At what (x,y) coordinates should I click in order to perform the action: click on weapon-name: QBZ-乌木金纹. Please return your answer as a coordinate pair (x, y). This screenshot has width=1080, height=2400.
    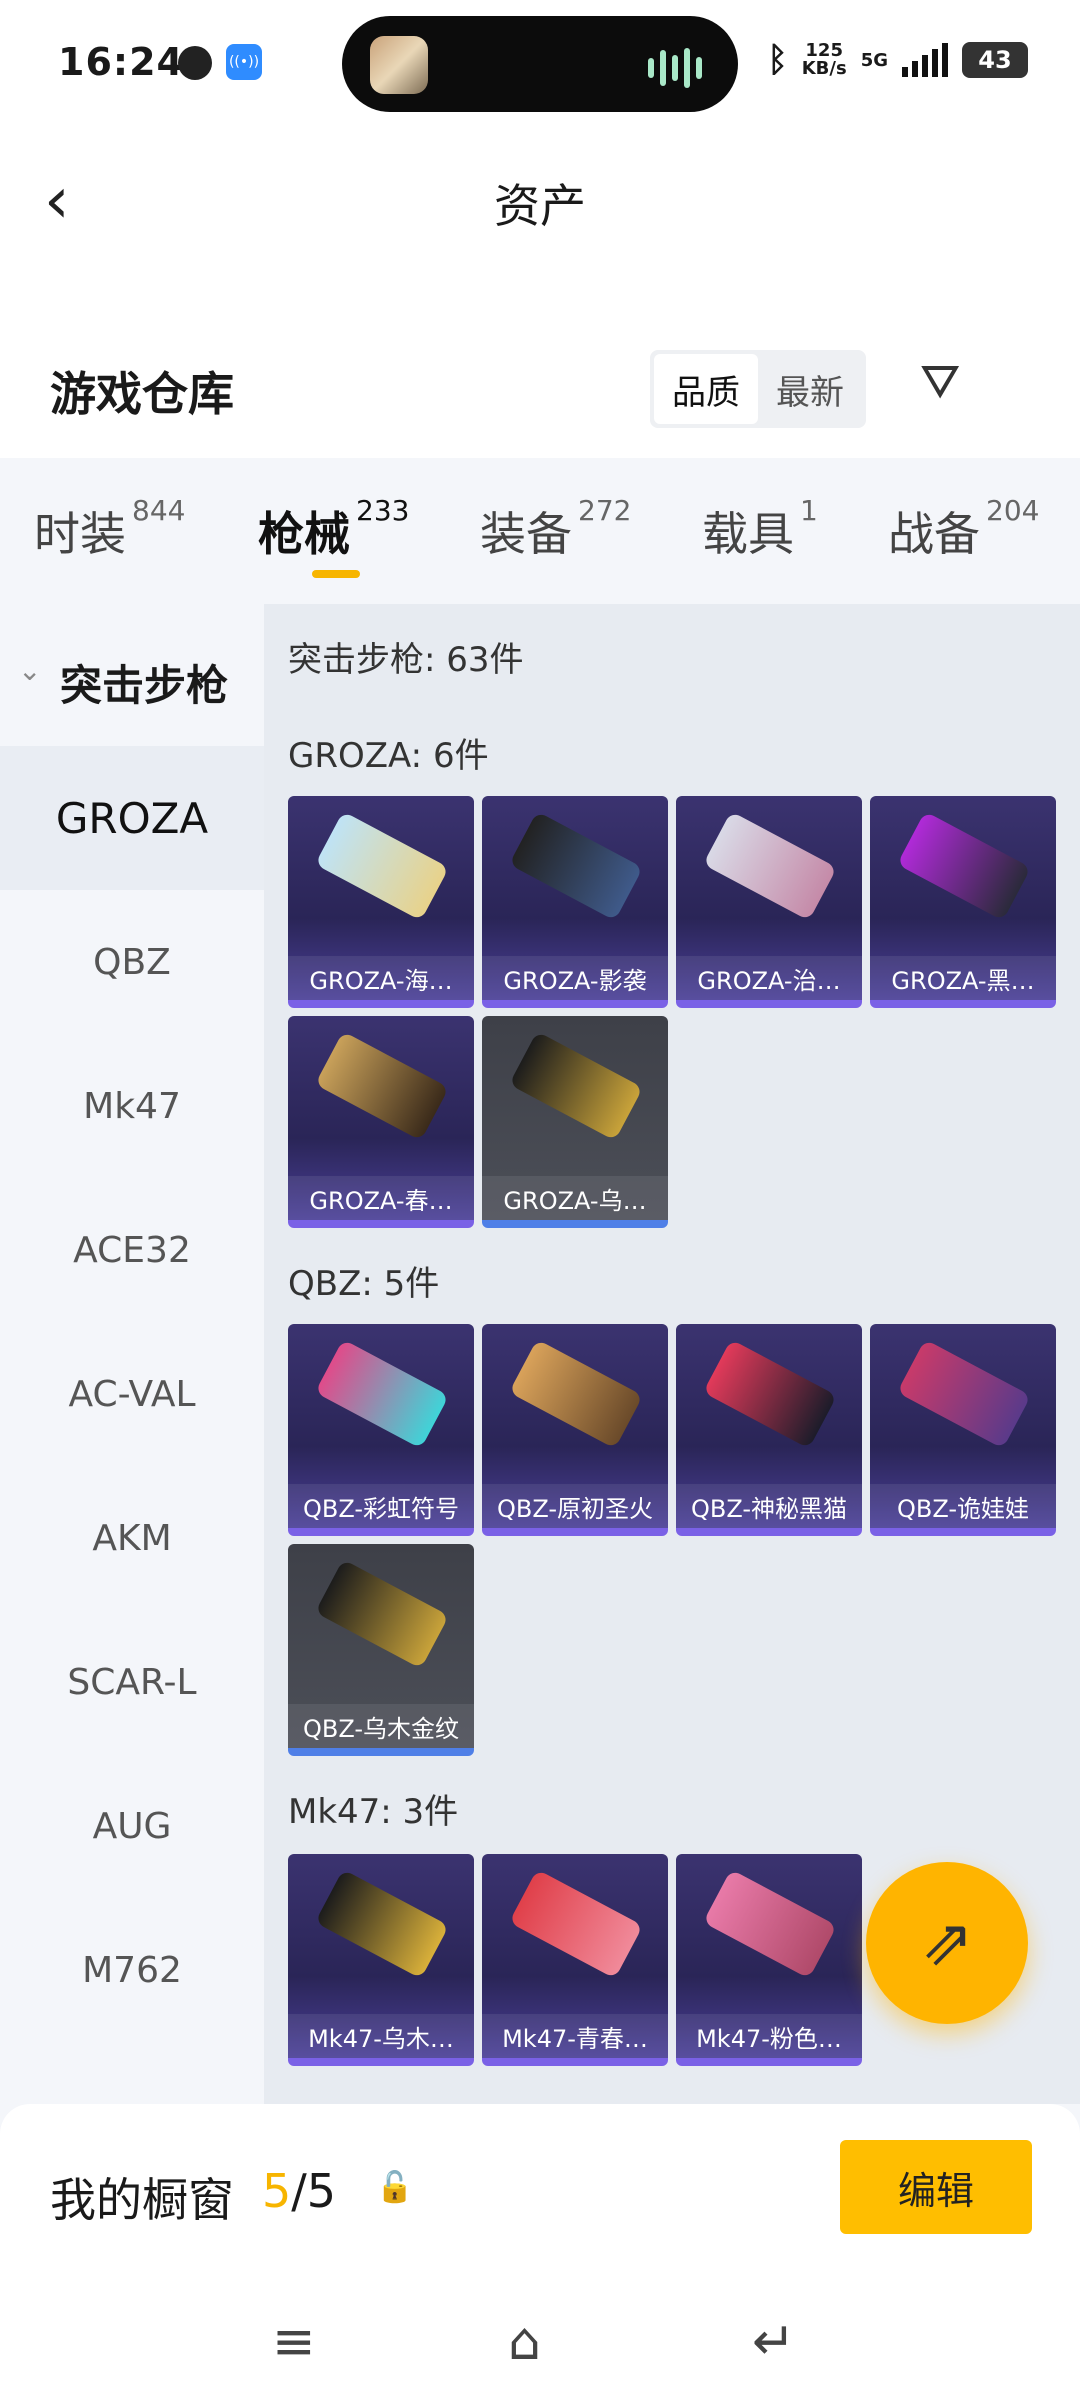
    Looking at the image, I should click on (381, 1726).